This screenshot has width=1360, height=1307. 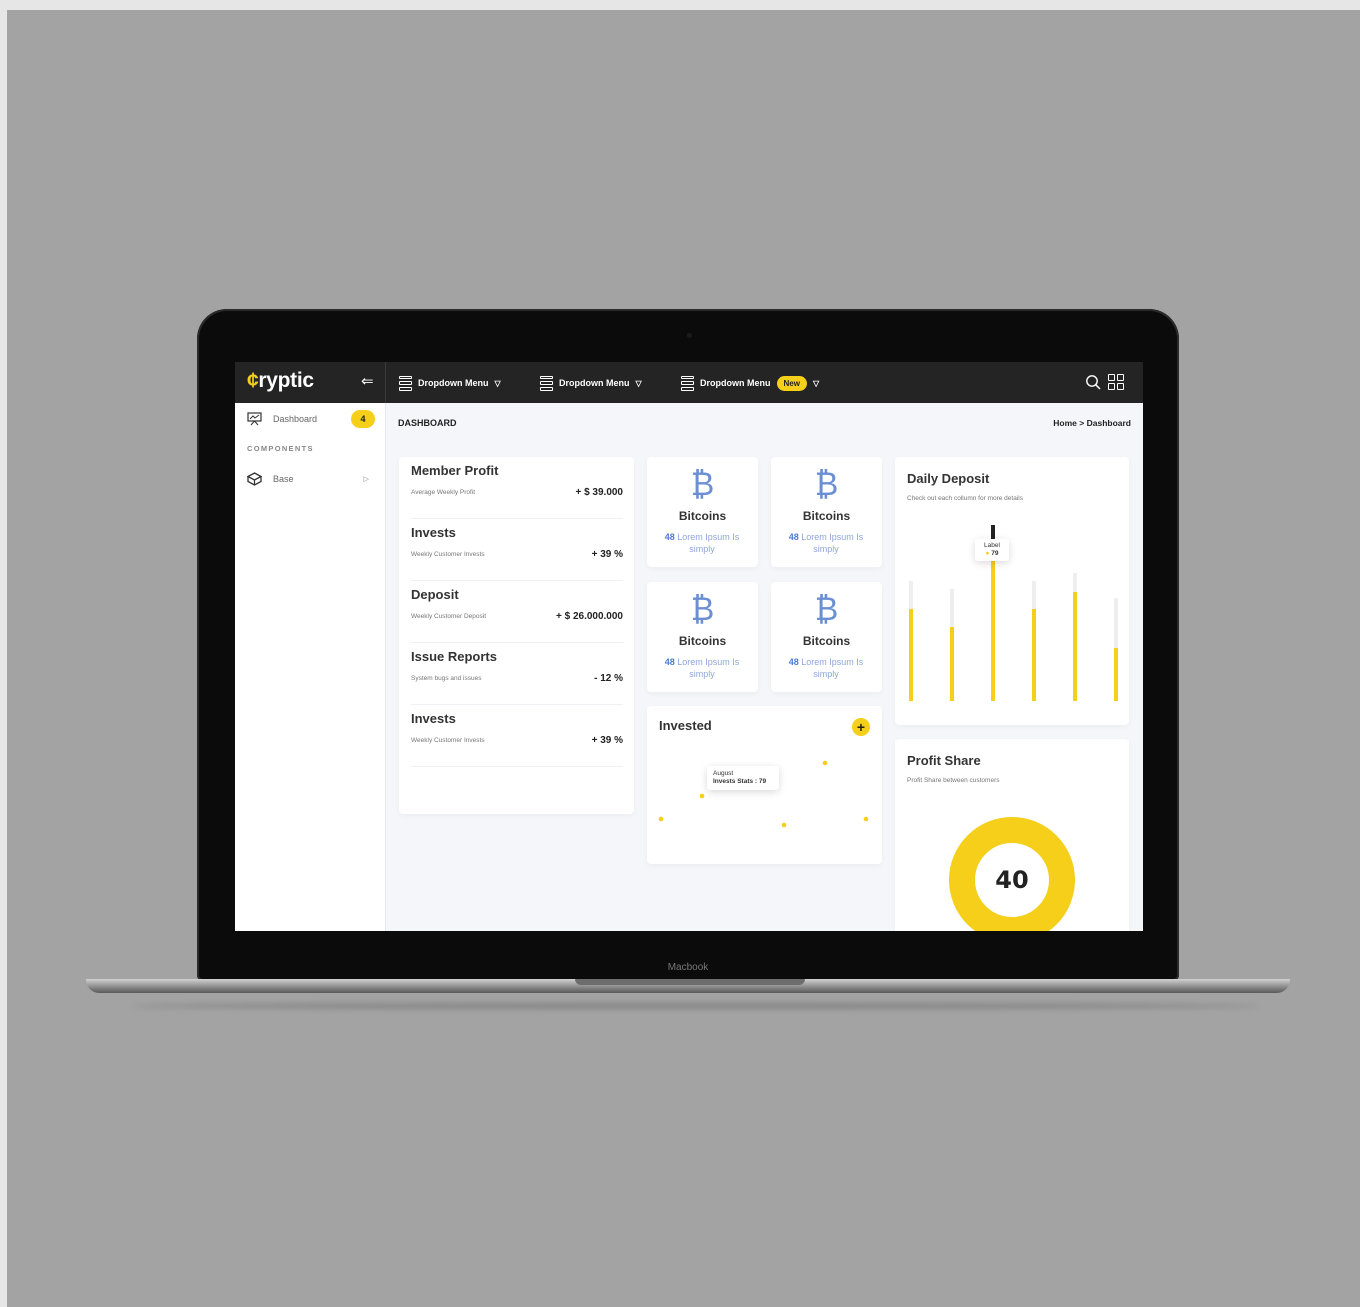 What do you see at coordinates (311, 479) in the screenshot?
I see `sidebar-item-base: Base ▷` at bounding box center [311, 479].